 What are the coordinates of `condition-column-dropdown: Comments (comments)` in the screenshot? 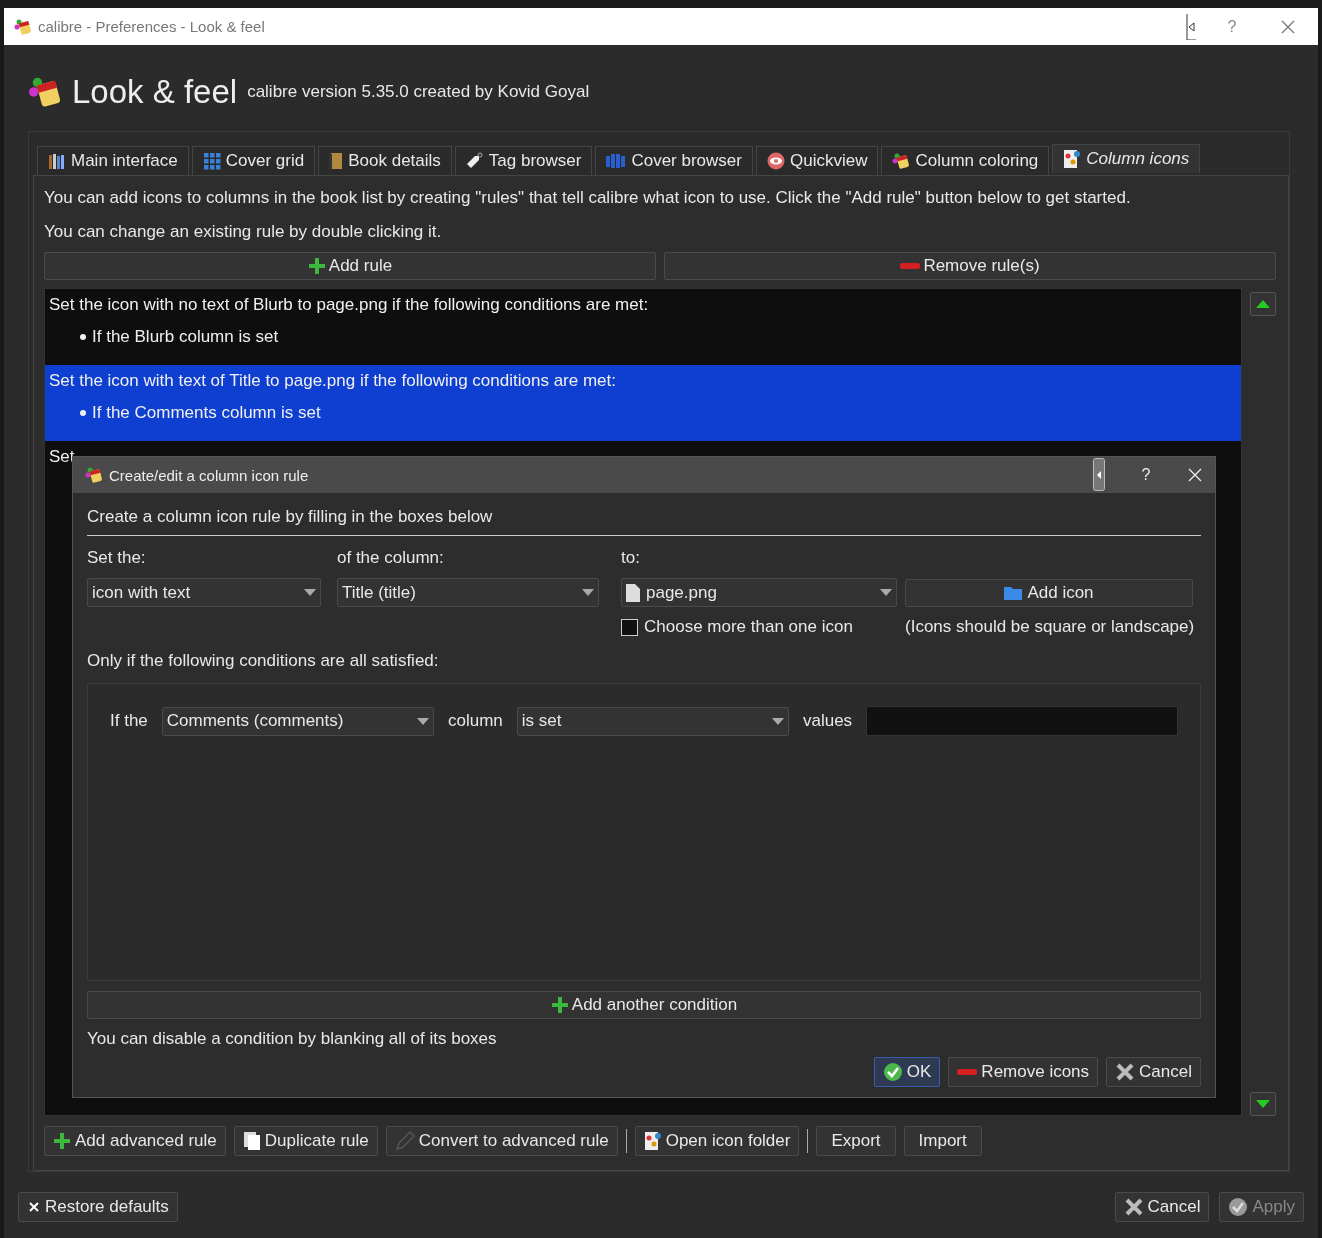 It's located at (297, 721).